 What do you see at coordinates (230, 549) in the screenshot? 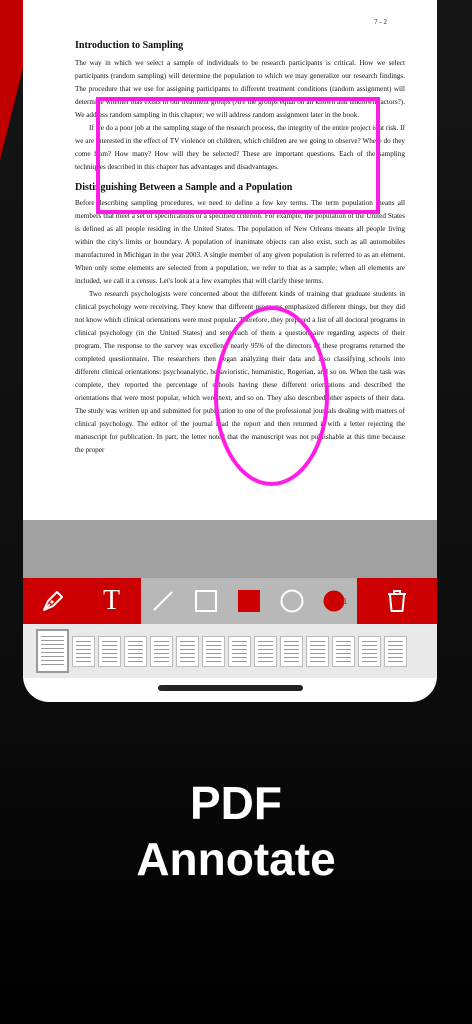
I see `canvas-gutter` at bounding box center [230, 549].